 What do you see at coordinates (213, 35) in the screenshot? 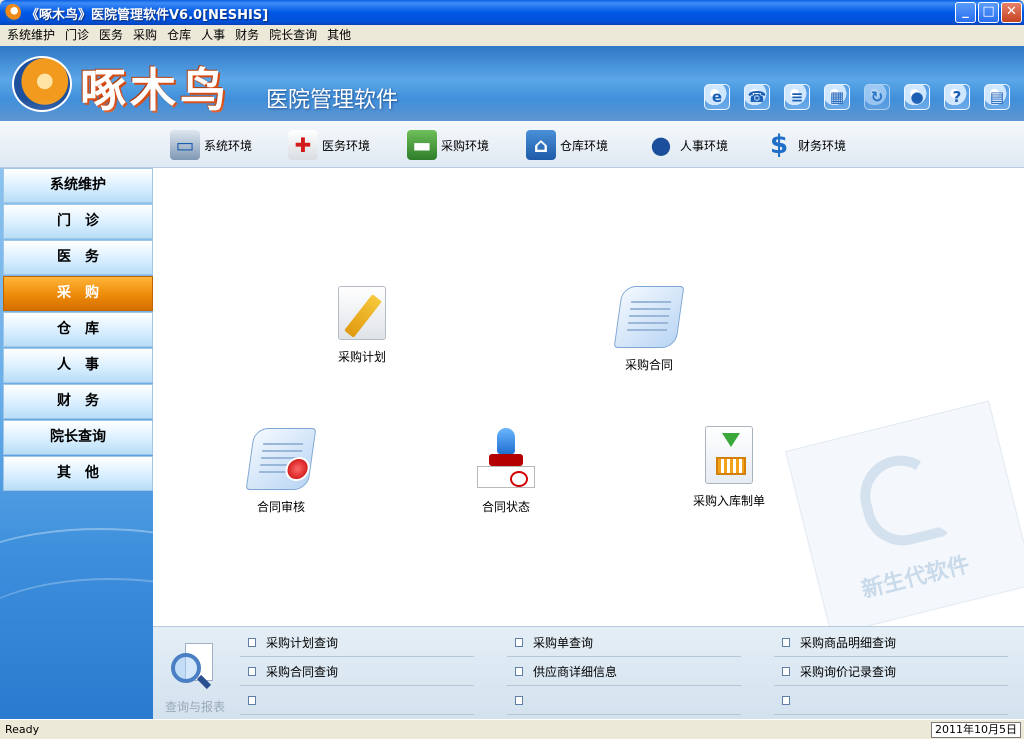
I see `menu-personnel: 人事` at bounding box center [213, 35].